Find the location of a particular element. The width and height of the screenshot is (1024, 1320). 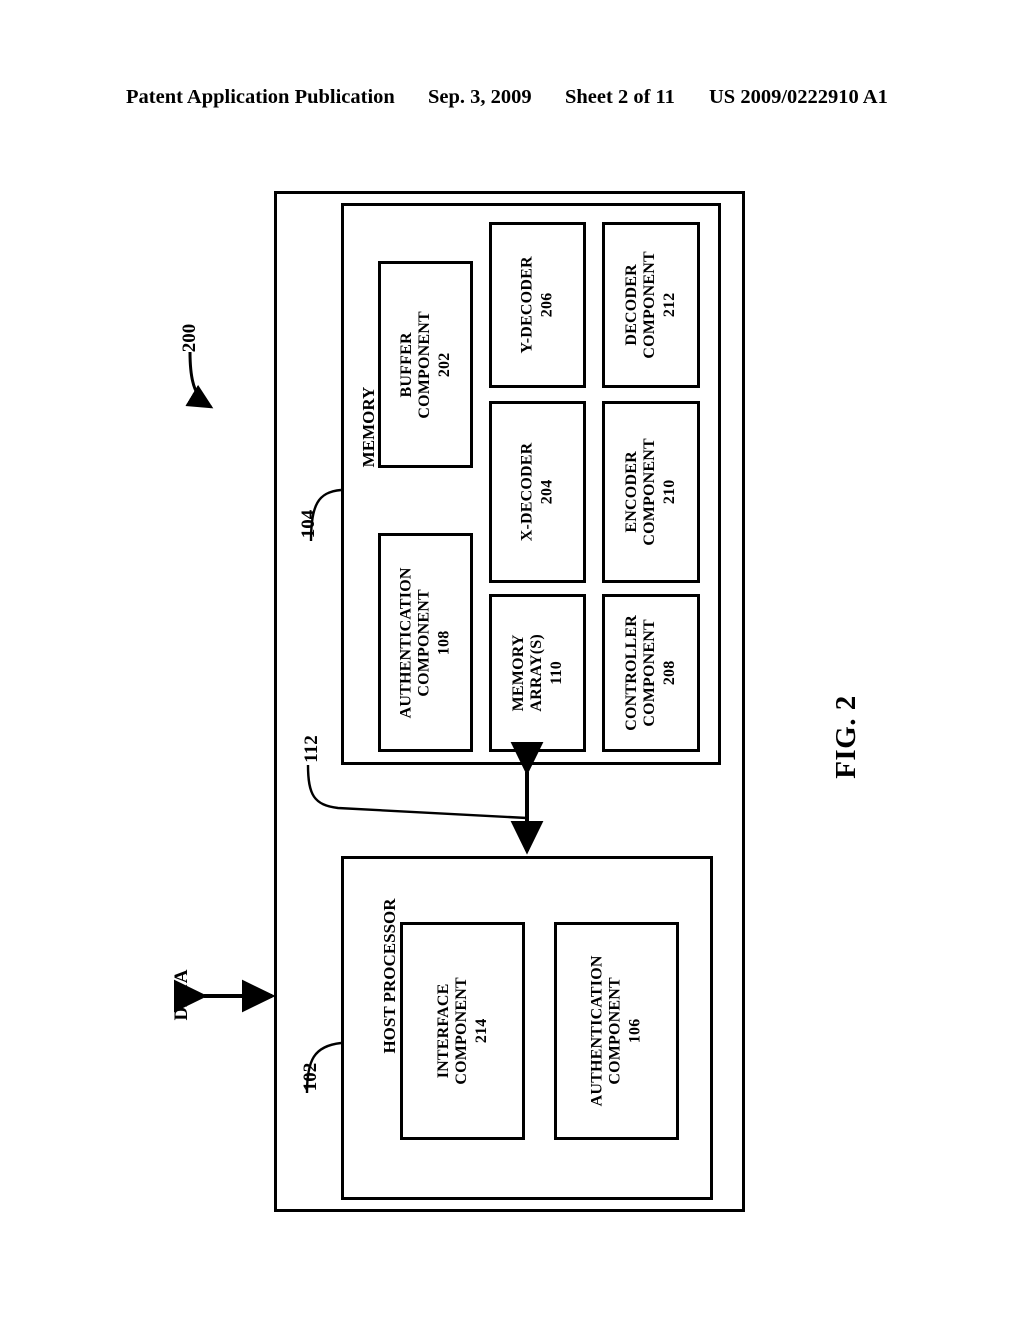

block-authentication-component-host: AUTHENTICATION COMPONENT 106 is located at coordinates (616, 1031).